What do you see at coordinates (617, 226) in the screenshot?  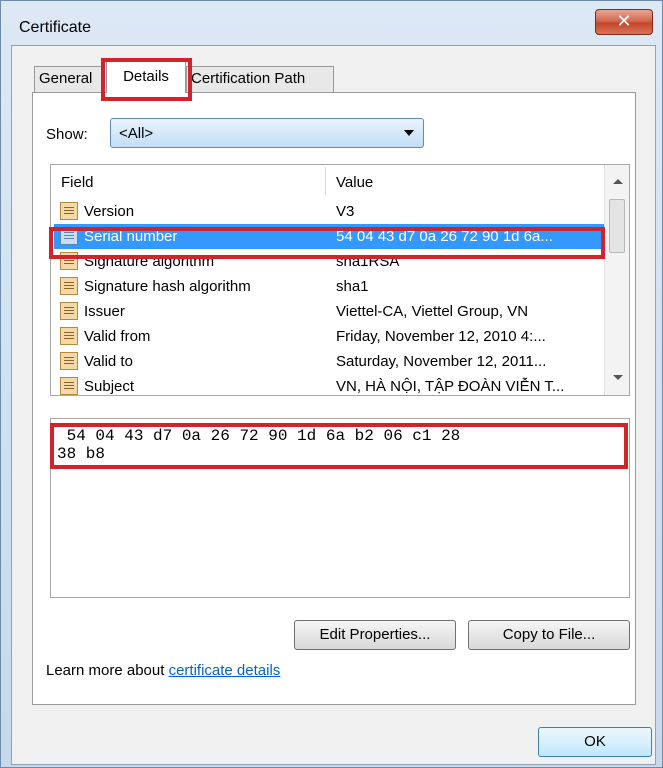 I see `scrollbar-thumb` at bounding box center [617, 226].